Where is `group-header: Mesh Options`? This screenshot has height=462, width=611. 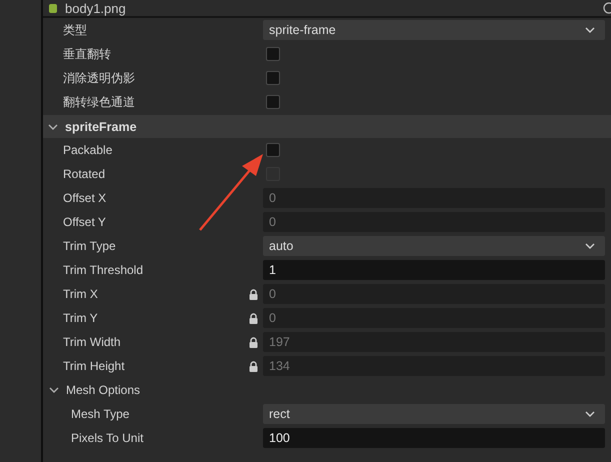
group-header: Mesh Options is located at coordinates (327, 390).